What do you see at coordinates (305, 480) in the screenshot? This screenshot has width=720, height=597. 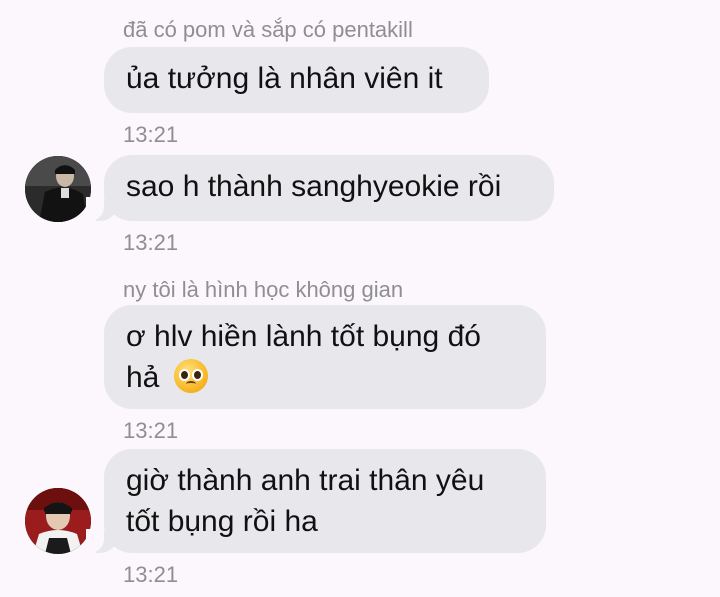 I see `message-text-line: giờ thành anh trai thân yêu` at bounding box center [305, 480].